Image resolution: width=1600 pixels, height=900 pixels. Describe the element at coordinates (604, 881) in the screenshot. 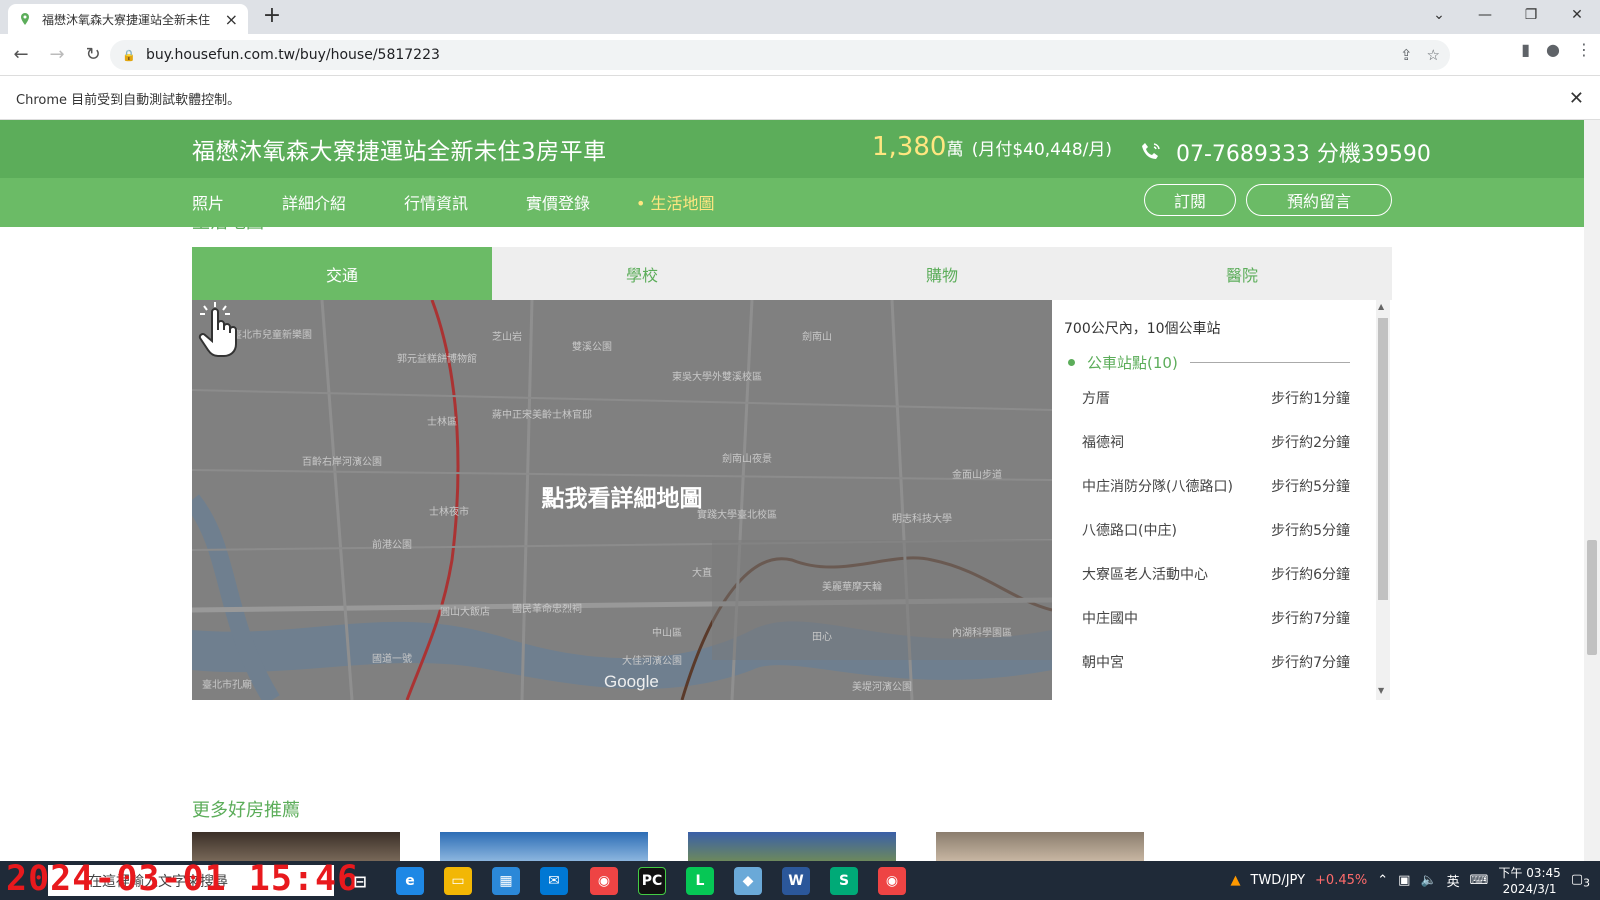

I see `chrome-icon: ◉` at that location.